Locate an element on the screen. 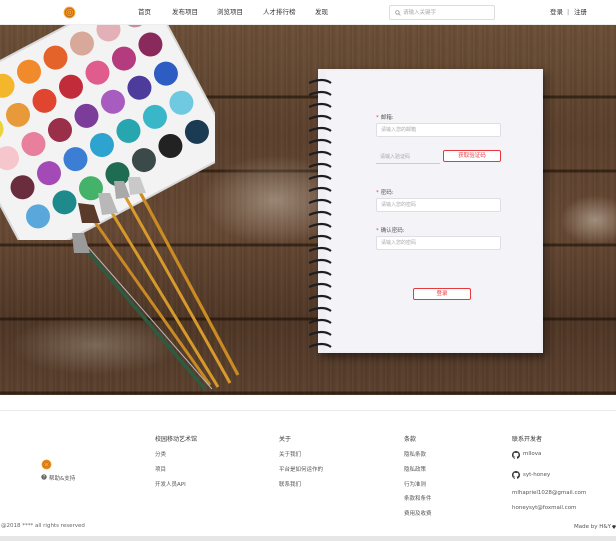 The width and height of the screenshot is (616, 541). copyright-text: @2018 **** all rights reserved is located at coordinates (43, 526).